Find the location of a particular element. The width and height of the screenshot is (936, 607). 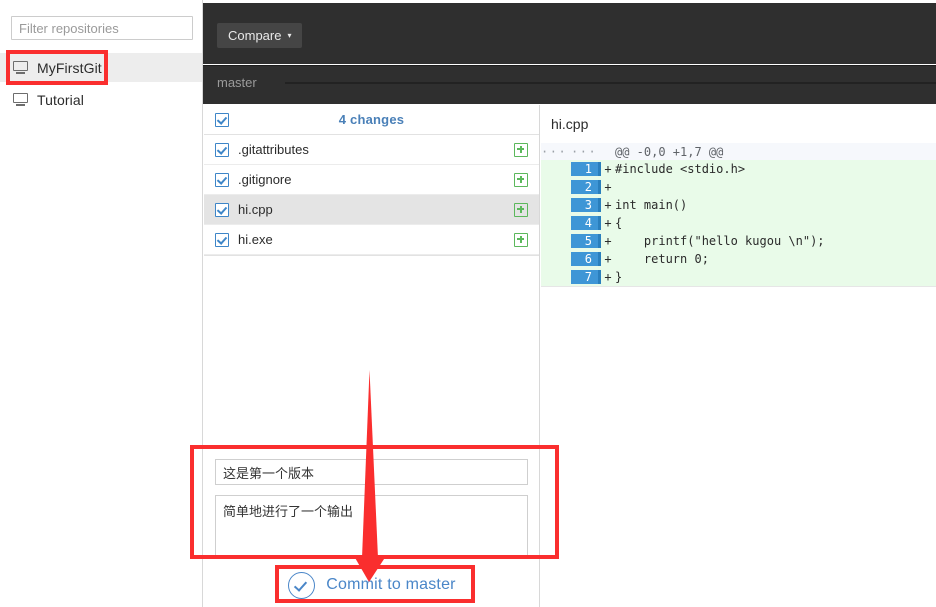

filter-repositories-input is located at coordinates (102, 28).